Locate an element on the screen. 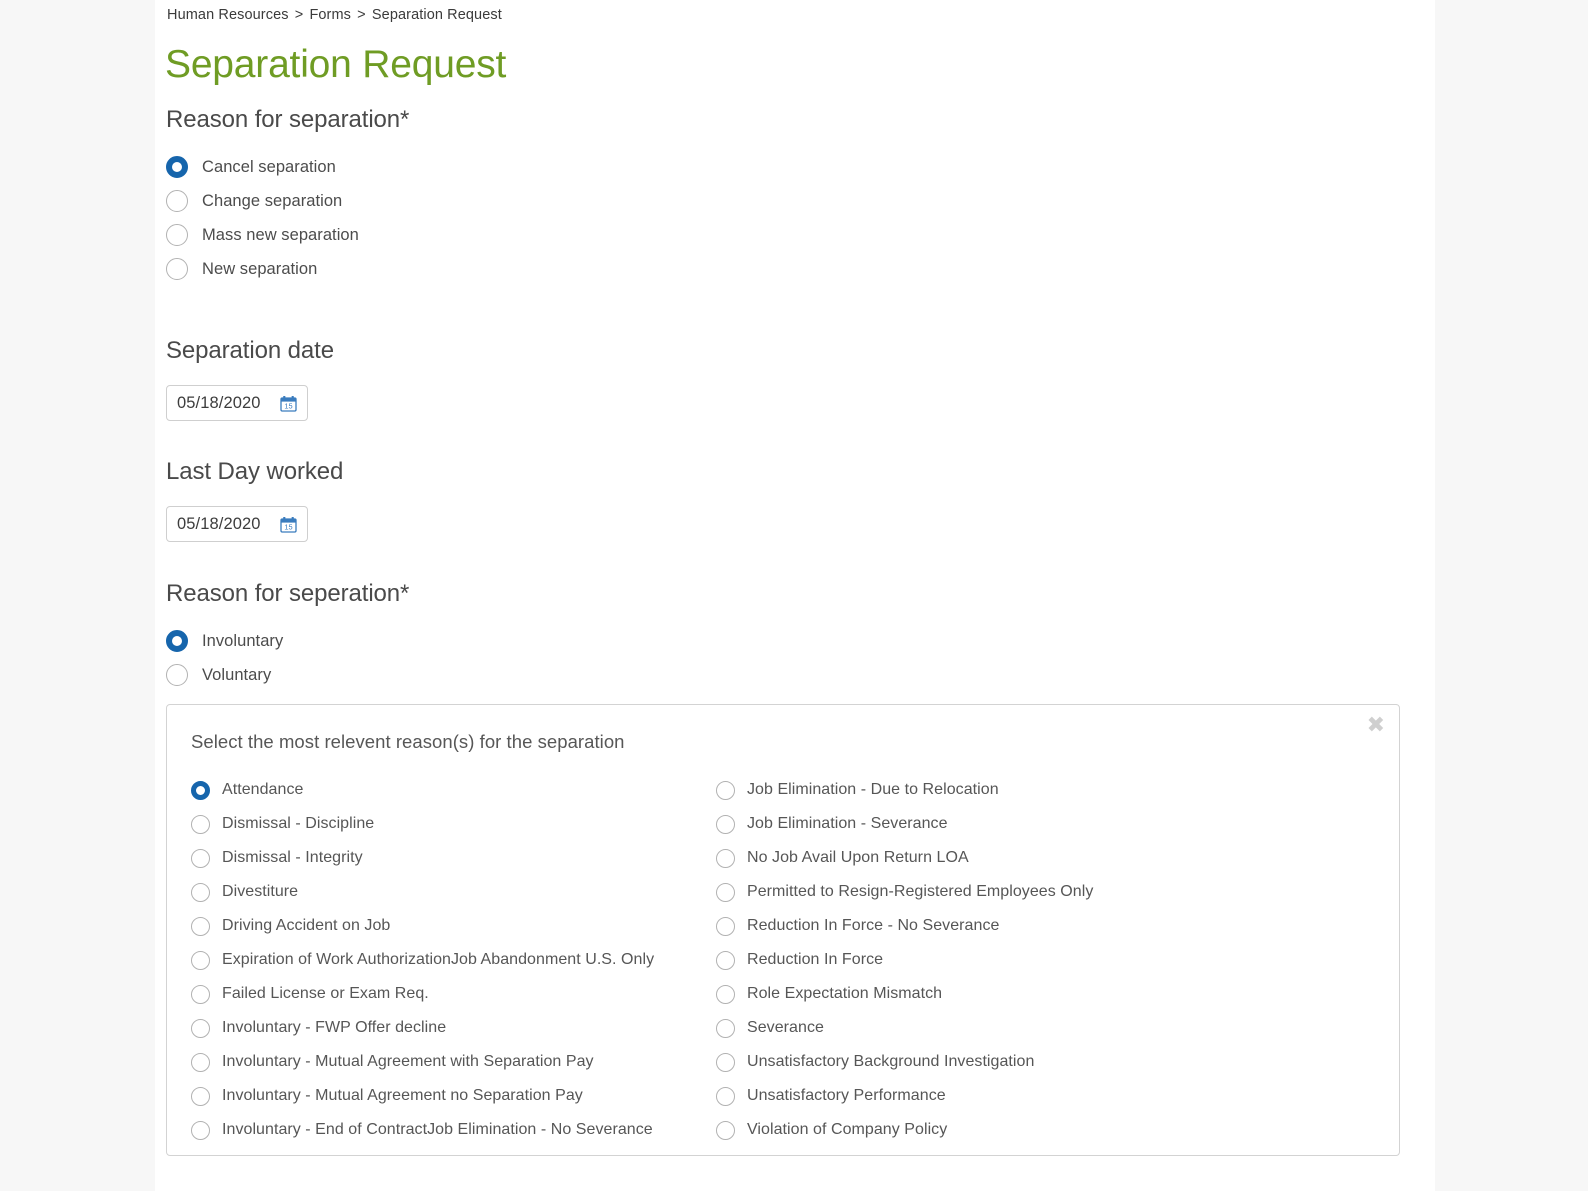 This screenshot has width=1588, height=1191. close-icon: ✖ is located at coordinates (1376, 726).